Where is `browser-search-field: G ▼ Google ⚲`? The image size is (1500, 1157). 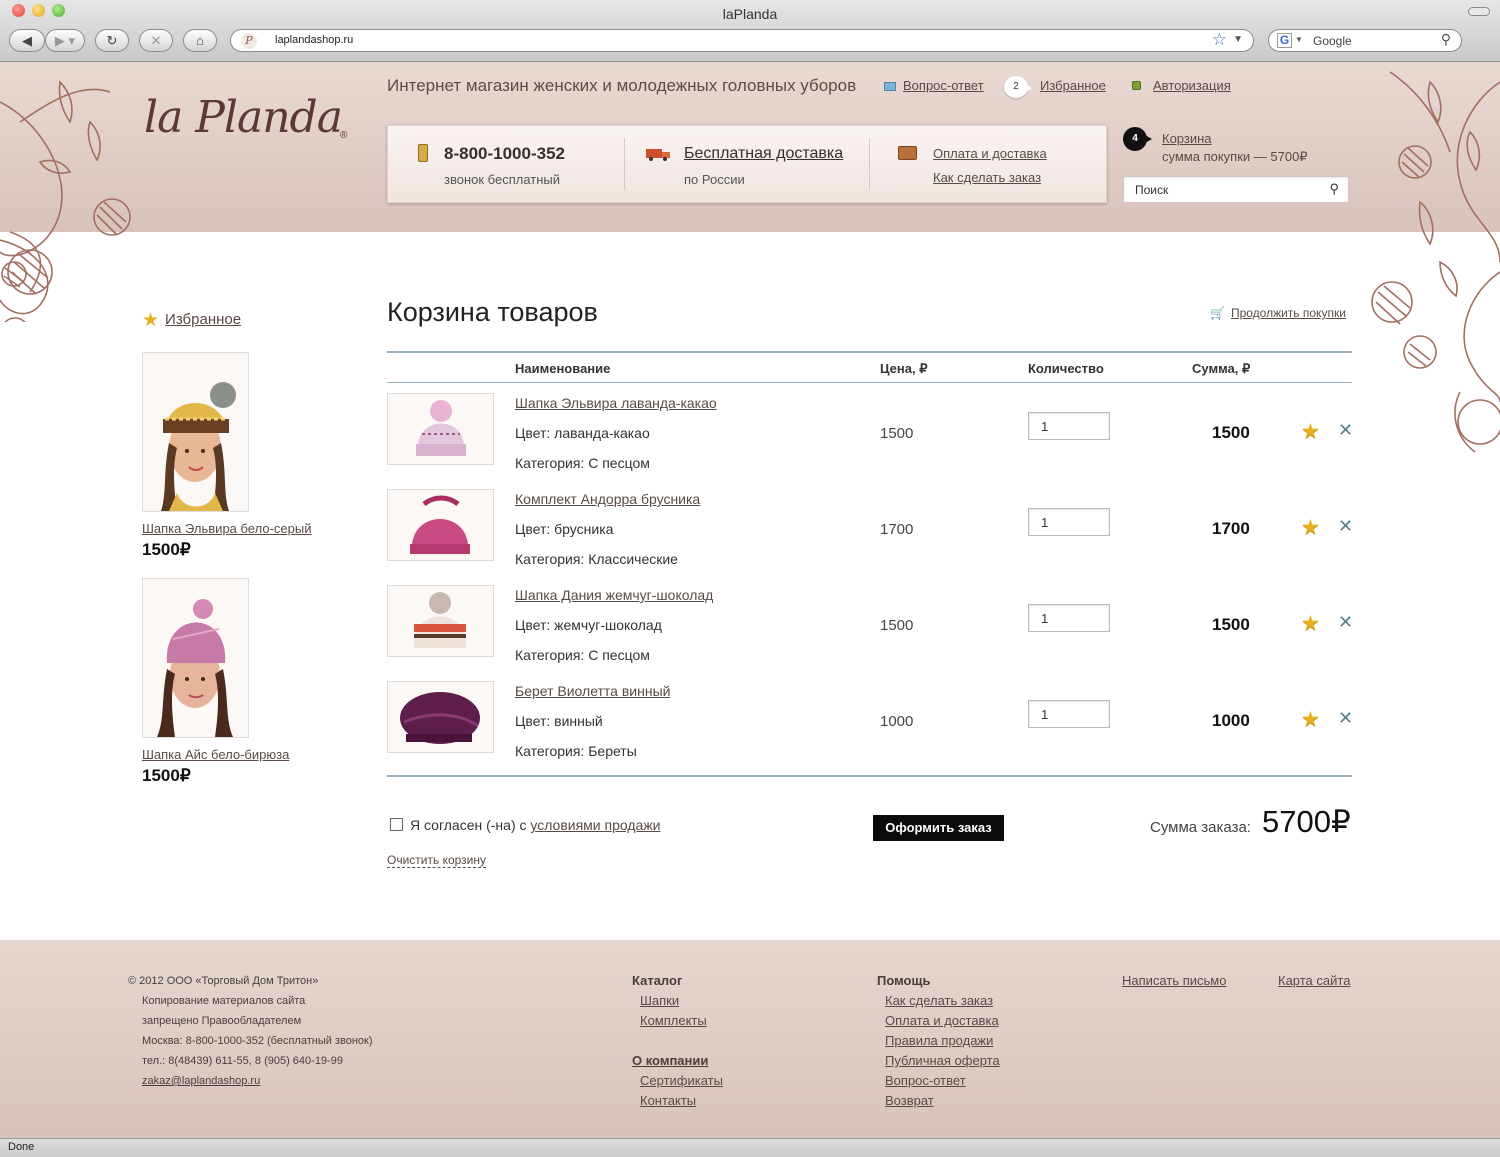
browser-search-field: G ▼ Google ⚲ is located at coordinates (1365, 40).